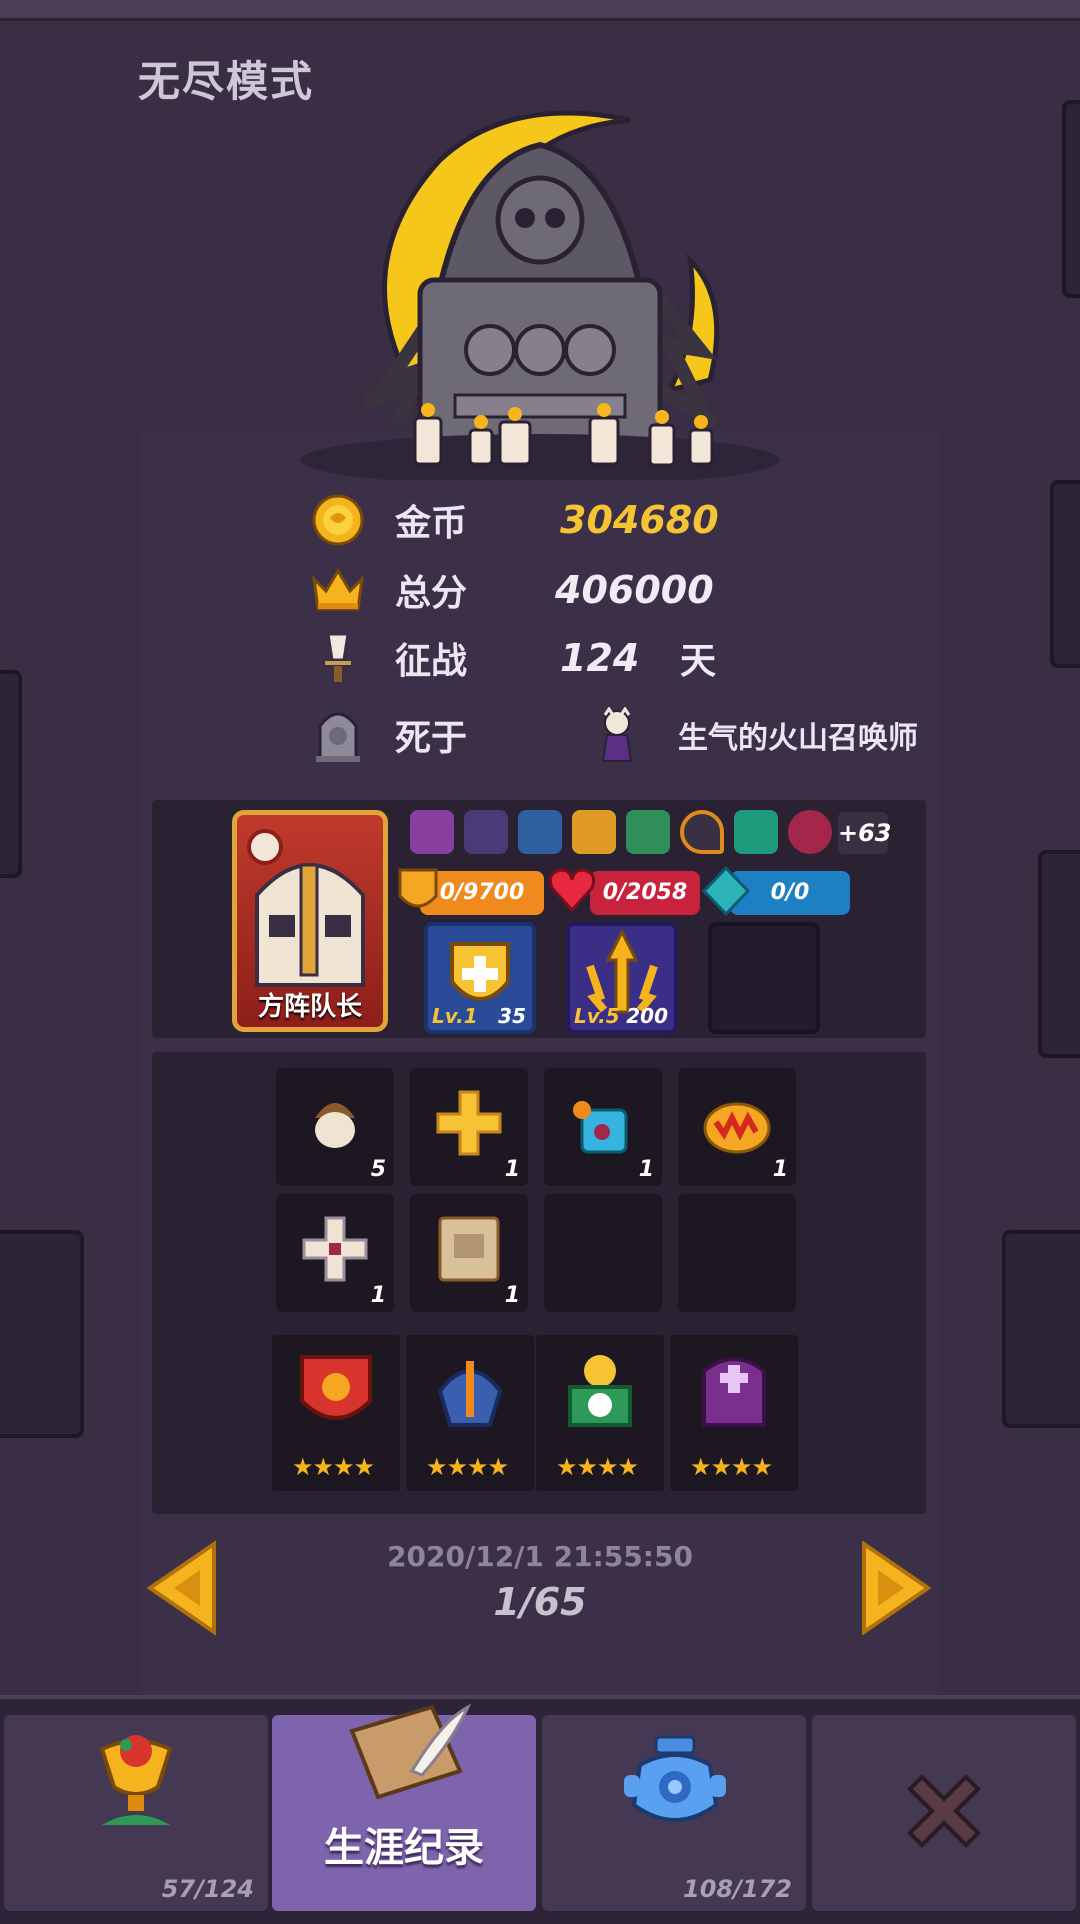  Describe the element at coordinates (431, 661) in the screenshot. I see `campaign-label: 征战` at that location.